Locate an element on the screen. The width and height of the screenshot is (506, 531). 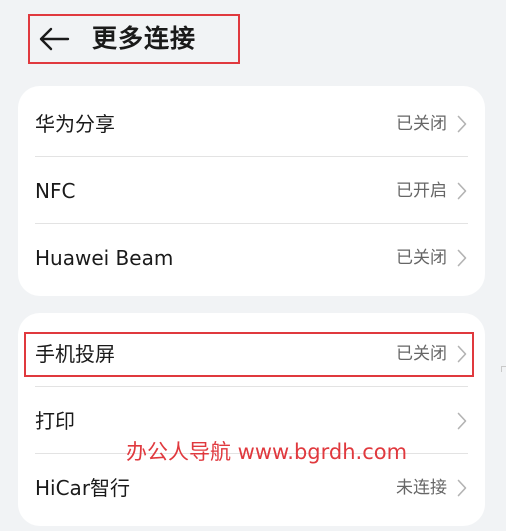
back-arrow-icon is located at coordinates (54, 39).